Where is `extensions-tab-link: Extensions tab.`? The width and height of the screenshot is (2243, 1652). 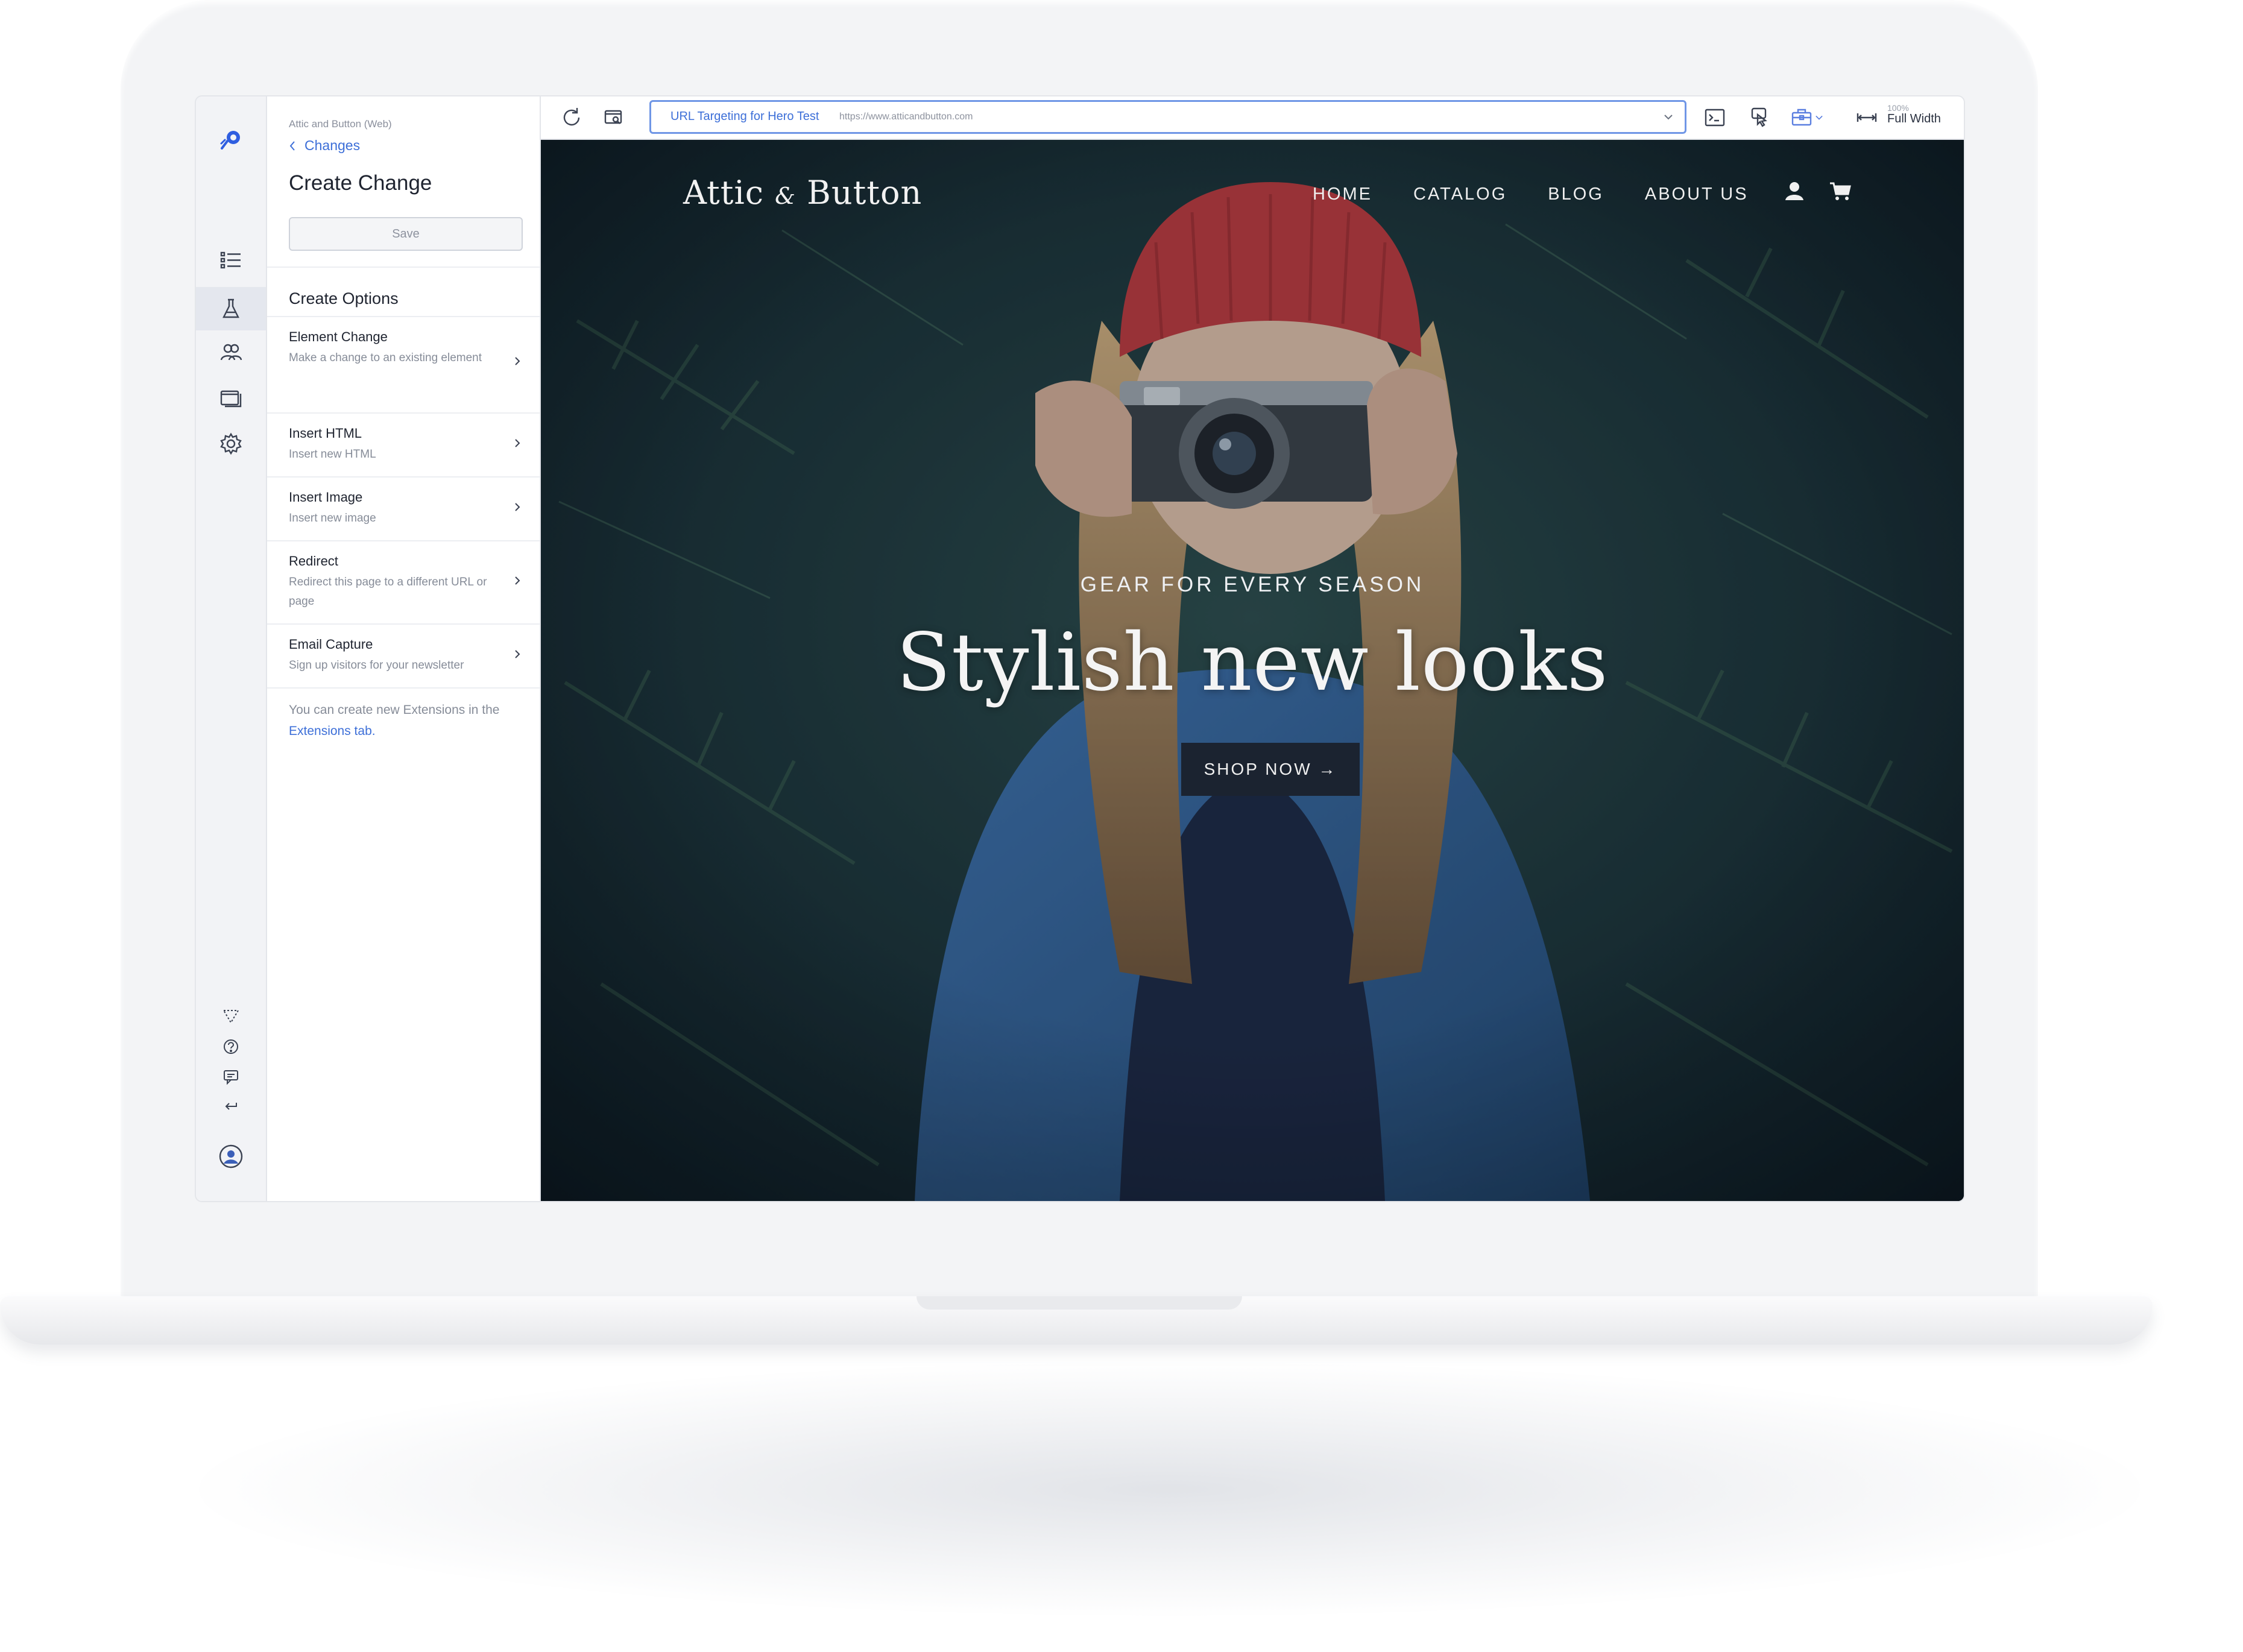 extensions-tab-link: Extensions tab. is located at coordinates (332, 731).